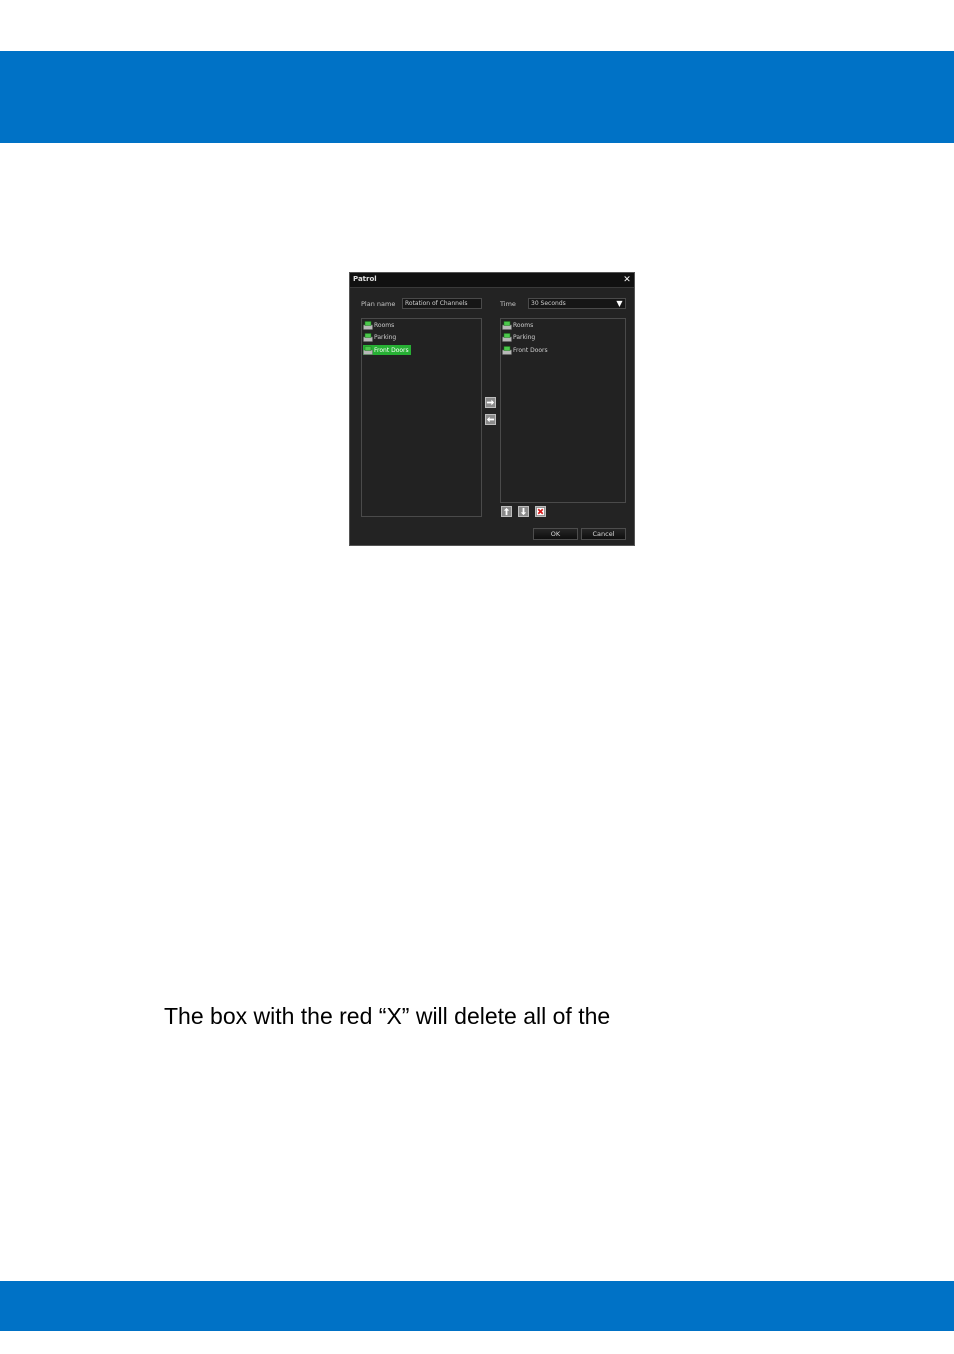 The image size is (954, 1354). What do you see at coordinates (442, 303) in the screenshot?
I see `plan-name-input: Rotation of Channels` at bounding box center [442, 303].